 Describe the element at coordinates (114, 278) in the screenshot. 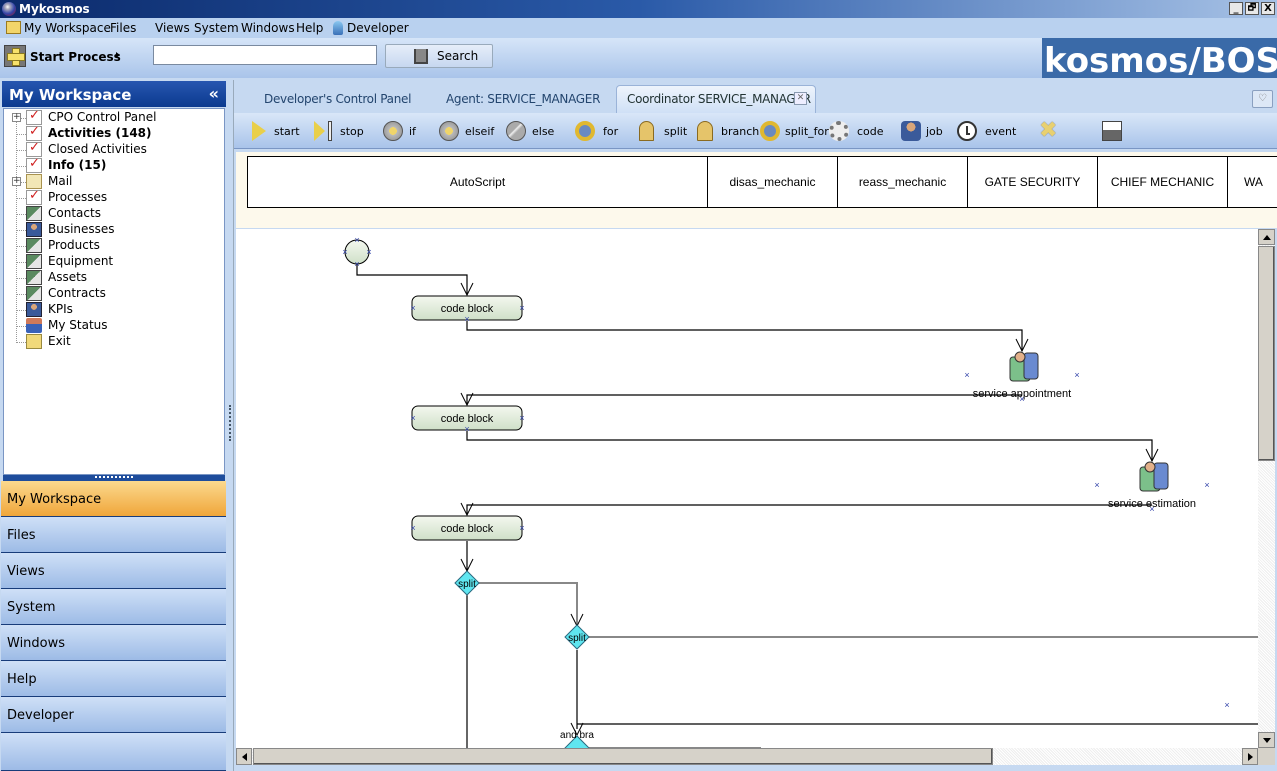

I see `tree-item-assets: Assets` at that location.